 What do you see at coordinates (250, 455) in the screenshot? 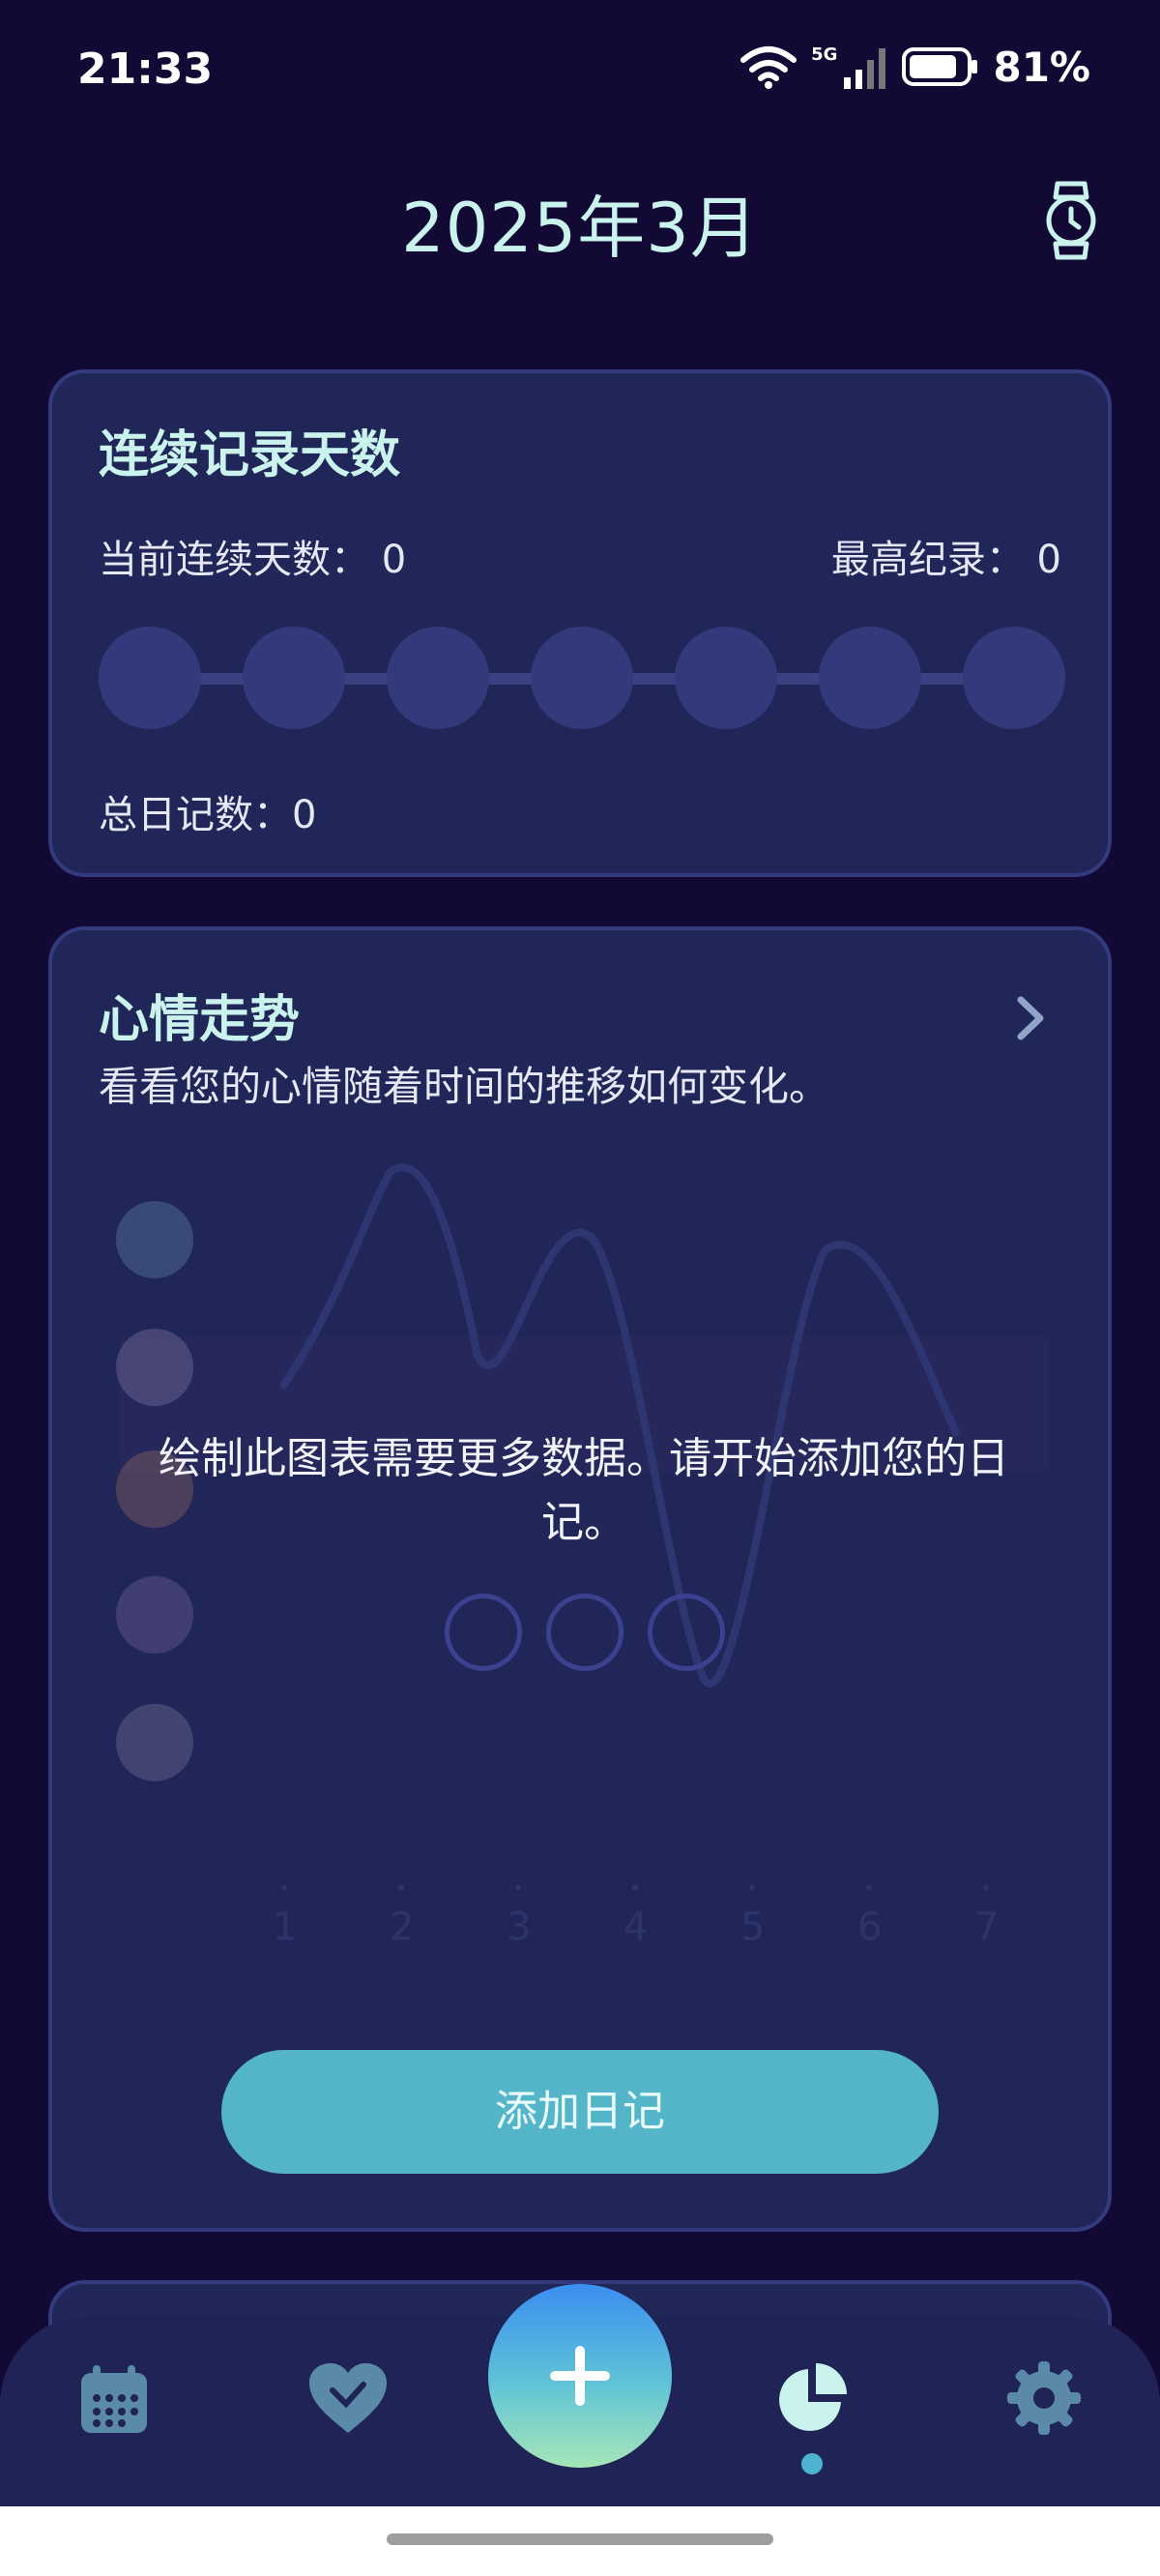
I see `streak-title: 连续记录天数` at bounding box center [250, 455].